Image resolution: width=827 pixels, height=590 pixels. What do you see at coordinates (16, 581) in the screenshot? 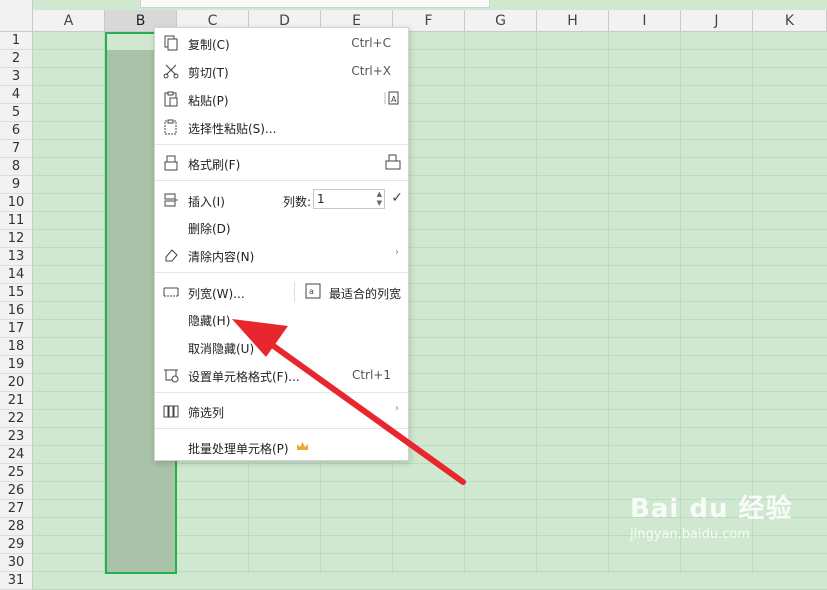
I see `row-header: 31` at bounding box center [16, 581].